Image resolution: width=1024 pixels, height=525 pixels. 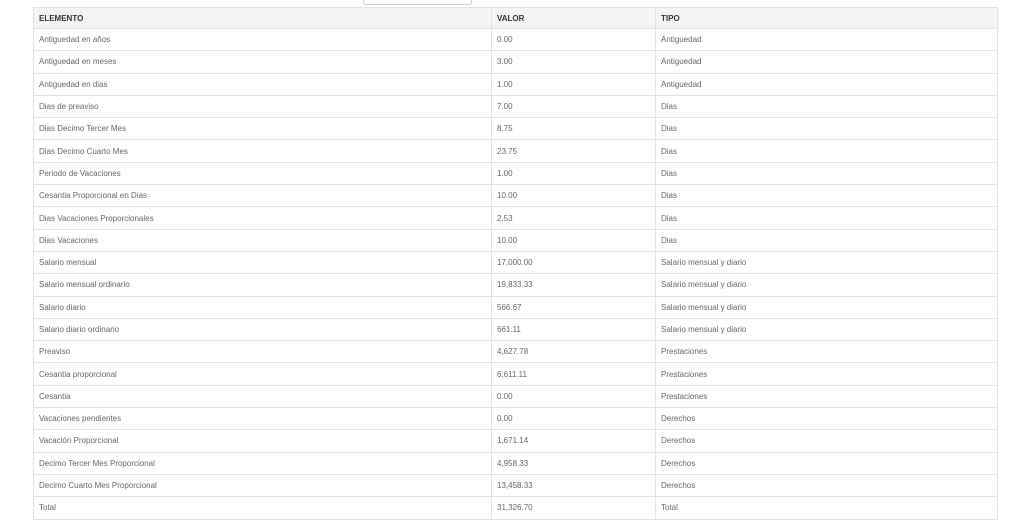 I want to click on table-row: Vacaciones pendientes 0.00 Derechos, so click(x=515, y=419).